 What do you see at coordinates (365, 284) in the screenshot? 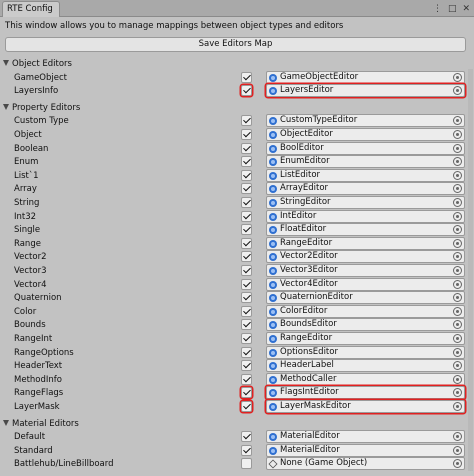
I see `editor-object-field: Vector4Editor` at bounding box center [365, 284].